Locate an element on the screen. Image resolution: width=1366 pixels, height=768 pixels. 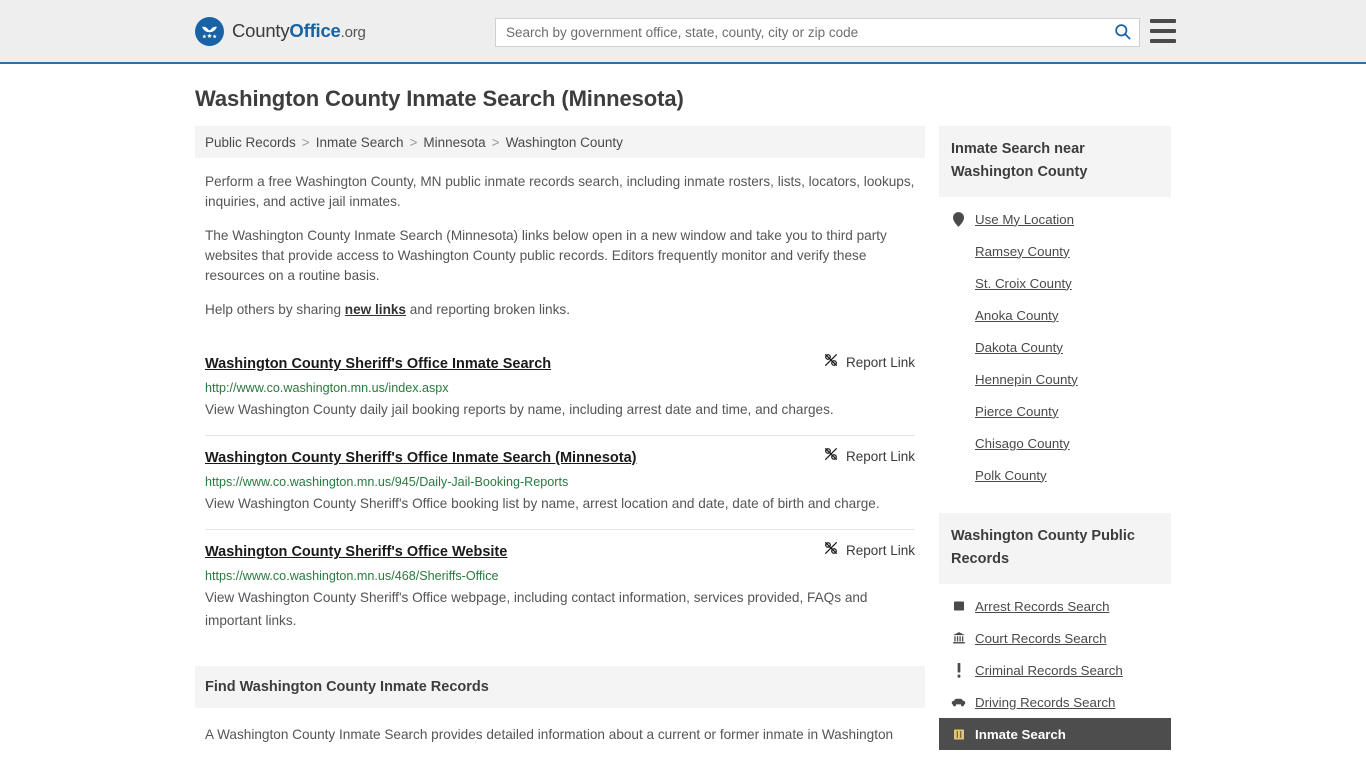
sidebar-item-label: Driving Records Search is located at coordinates (1045, 702).